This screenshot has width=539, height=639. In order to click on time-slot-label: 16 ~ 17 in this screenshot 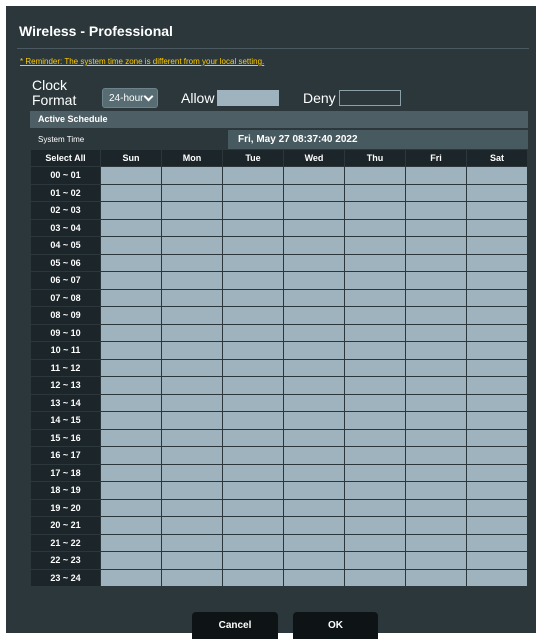, I will do `click(65, 455)`.